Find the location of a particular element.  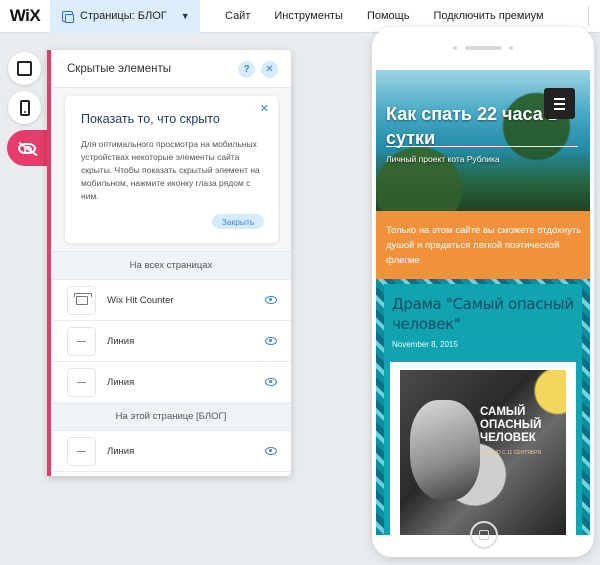

intro-title: Показать то, что скрыто is located at coordinates (150, 119).